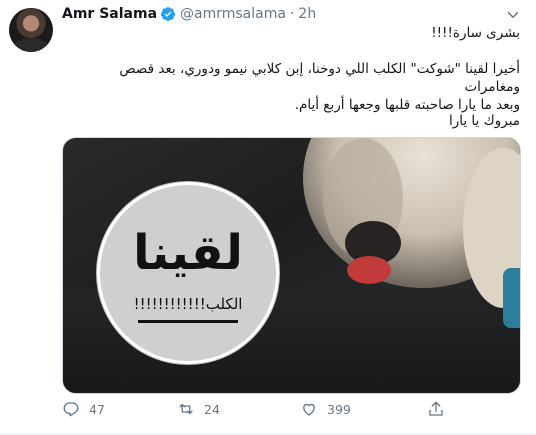  What do you see at coordinates (109, 14) in the screenshot?
I see `author-name: Amr Salama` at bounding box center [109, 14].